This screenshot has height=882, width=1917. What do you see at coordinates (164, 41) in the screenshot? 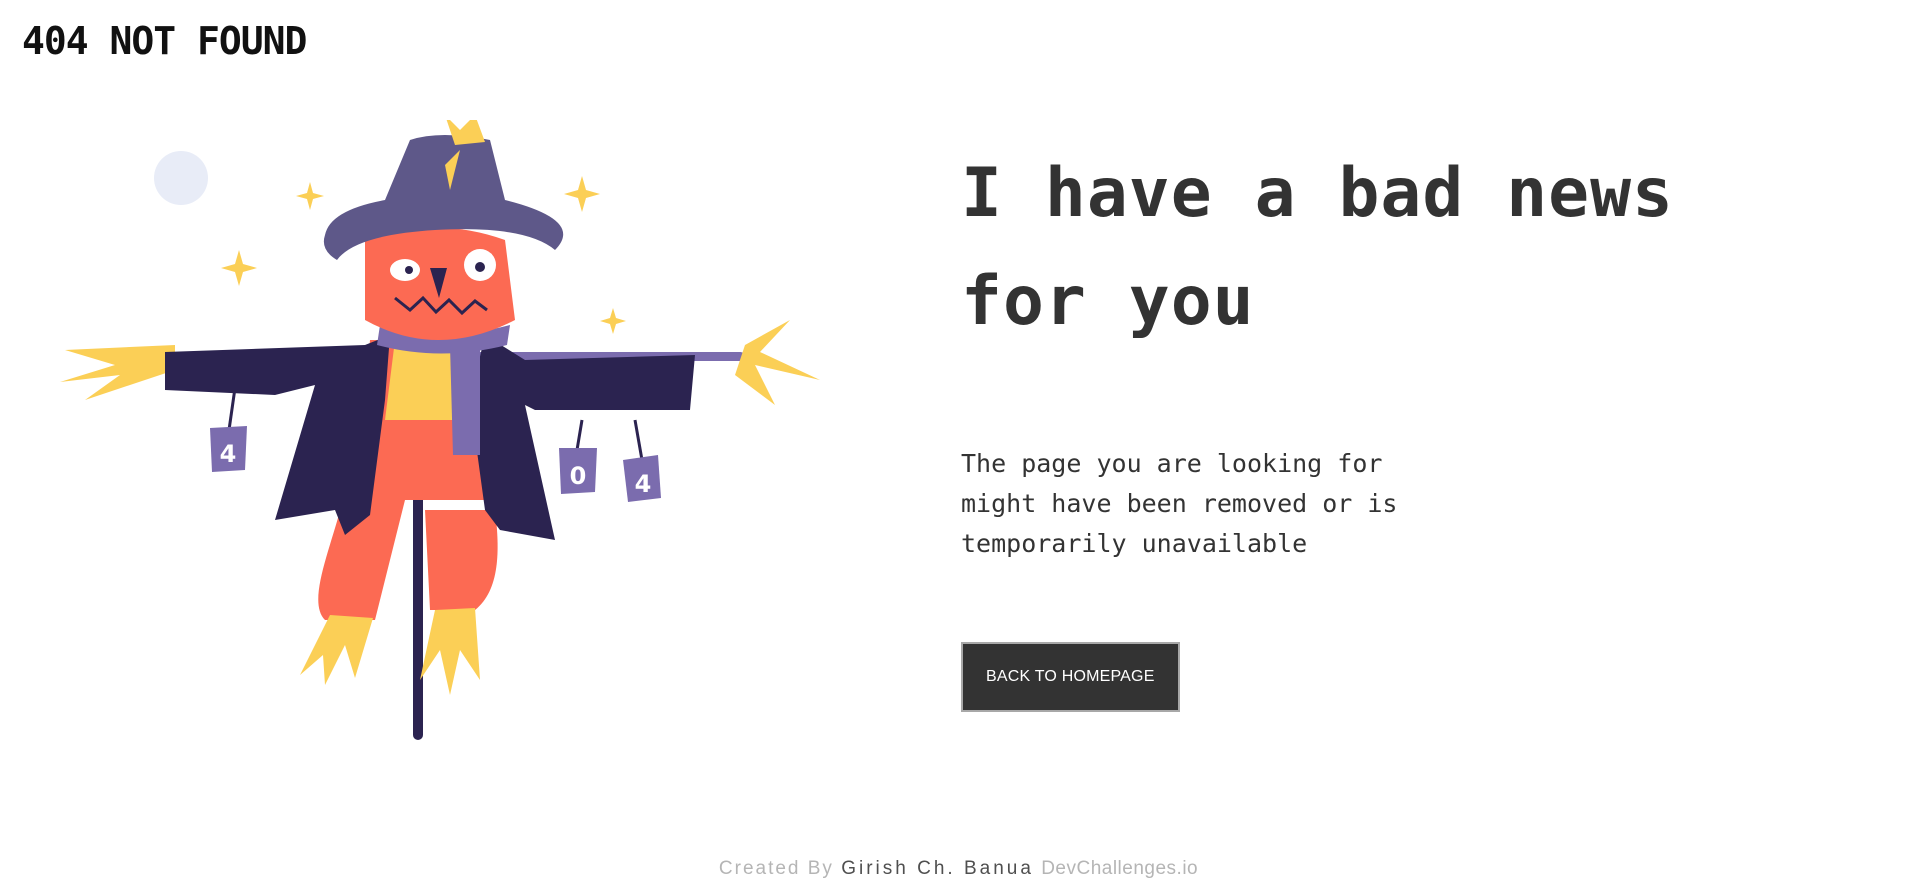
I see `brand-title: 404 NOT FOUND` at bounding box center [164, 41].